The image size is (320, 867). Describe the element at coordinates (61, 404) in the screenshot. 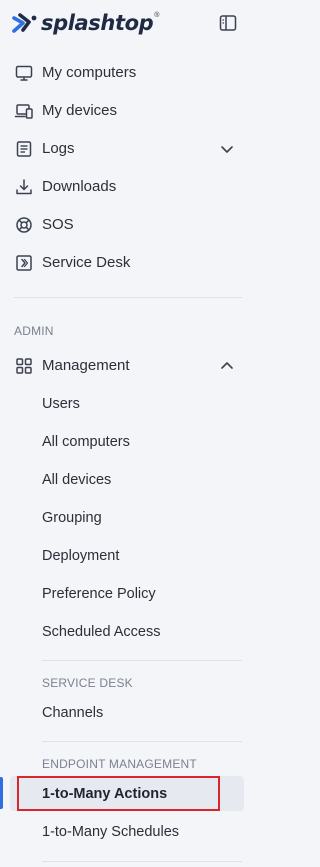

I see `sub-item-label: Users` at that location.